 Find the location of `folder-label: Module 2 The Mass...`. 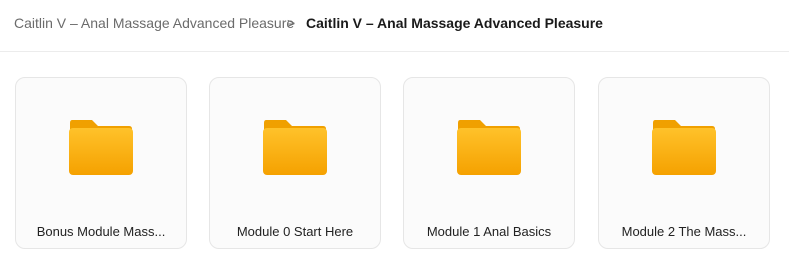

folder-label: Module 2 The Mass... is located at coordinates (684, 231).